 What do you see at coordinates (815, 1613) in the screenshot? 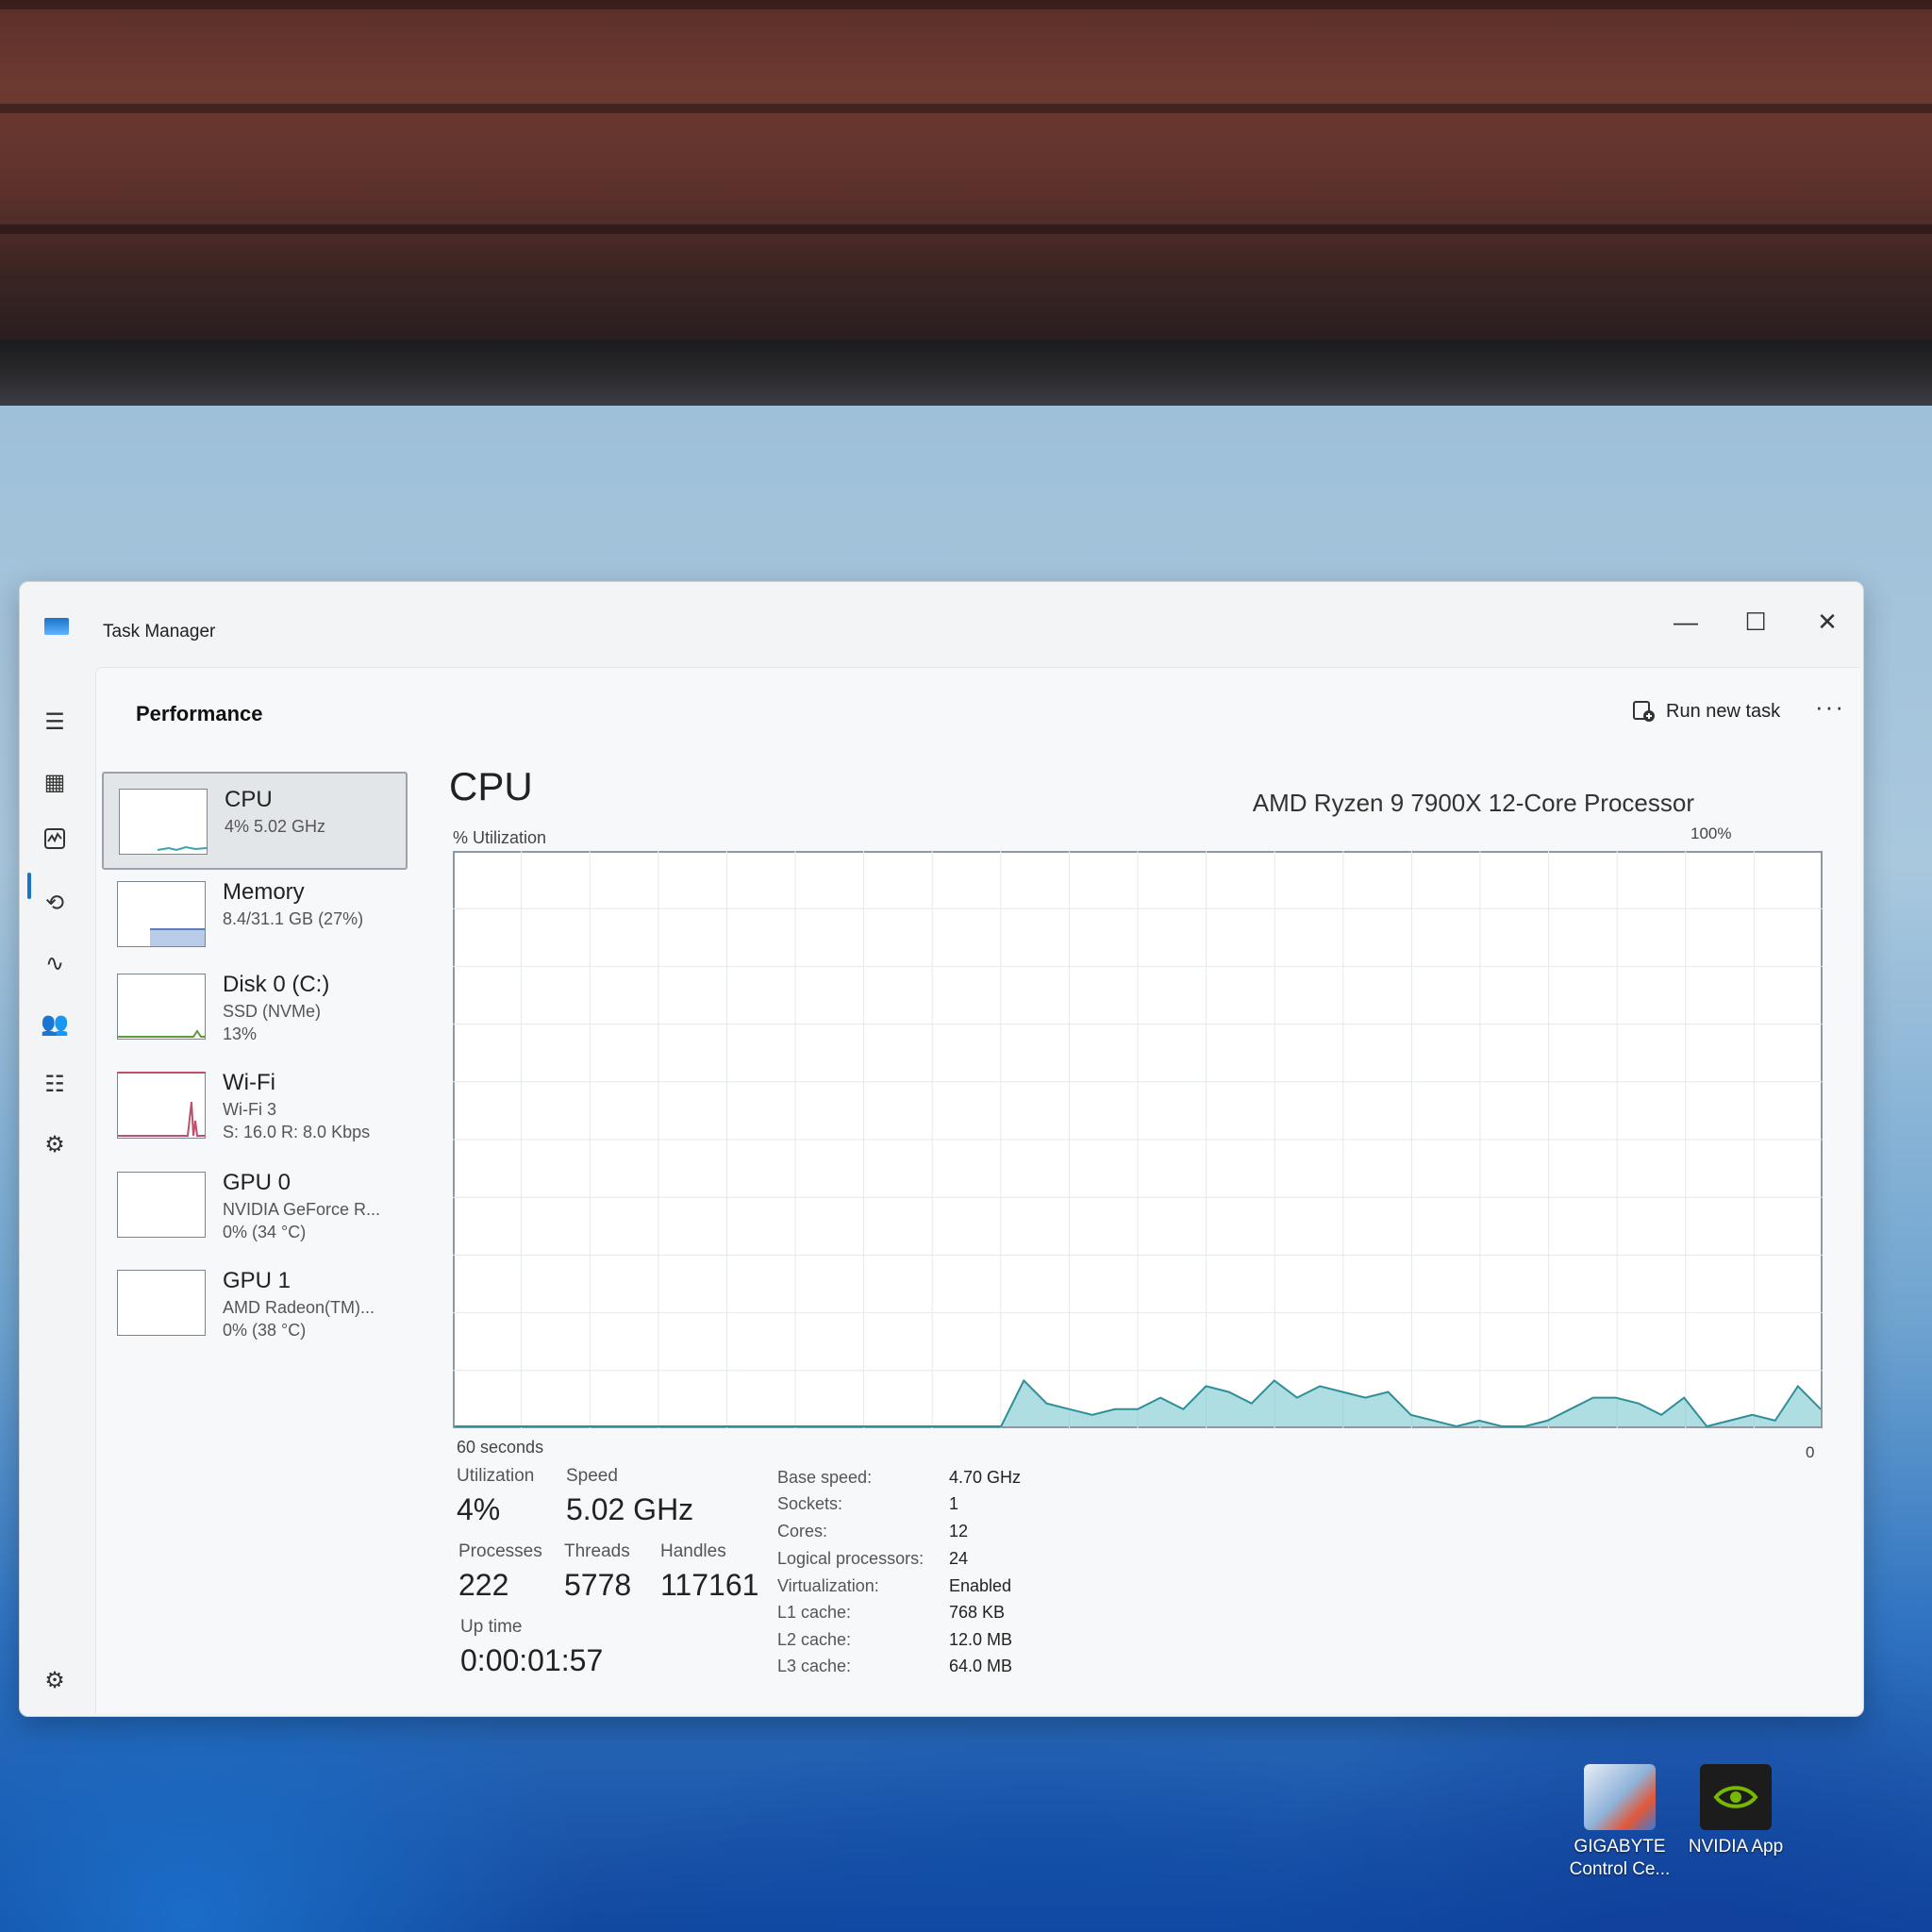
I see `spec-label: L1 cache:` at bounding box center [815, 1613].